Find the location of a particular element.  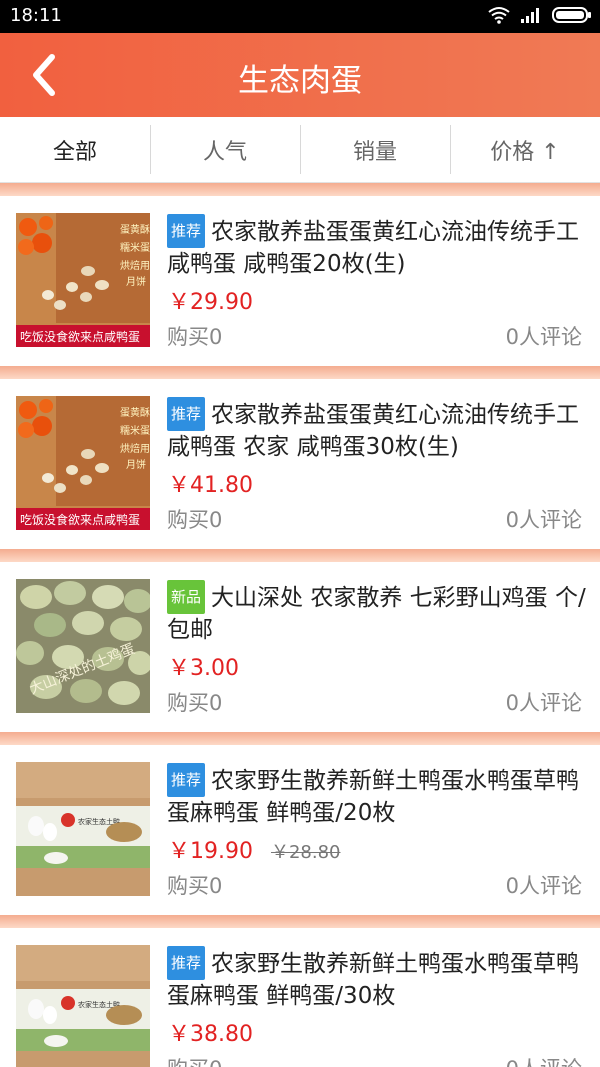

sort-tabs: 全部 人气 销量 价格 ↑ is located at coordinates (300, 150).